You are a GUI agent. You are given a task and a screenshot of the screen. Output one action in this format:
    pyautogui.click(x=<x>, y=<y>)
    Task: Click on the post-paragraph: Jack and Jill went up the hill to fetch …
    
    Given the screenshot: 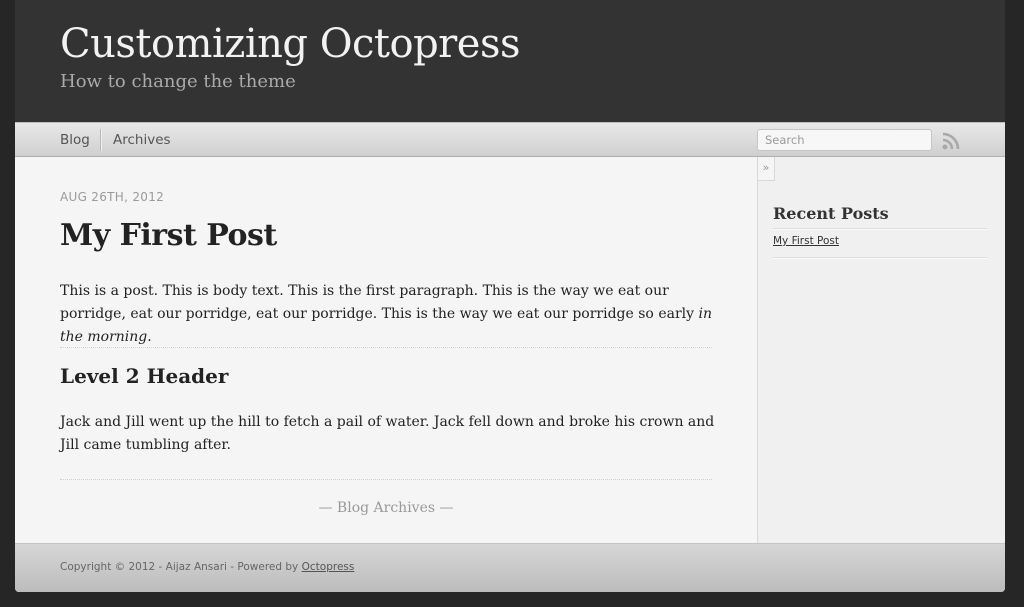 What is the action you would take?
    pyautogui.click(x=387, y=433)
    